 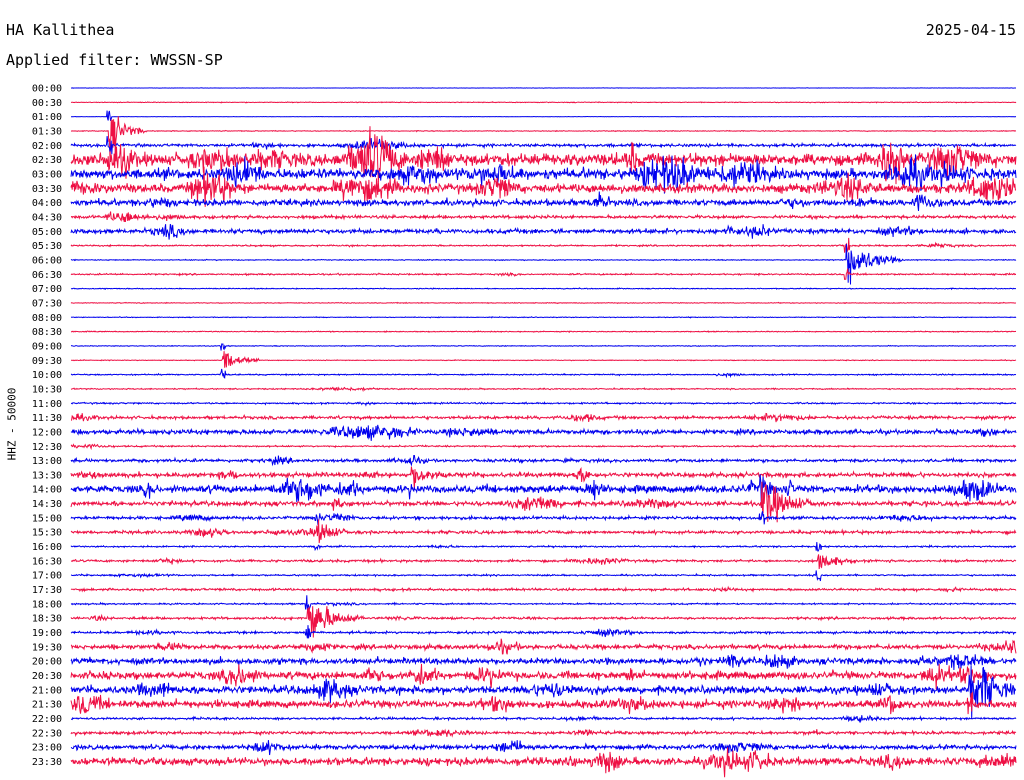 What do you see at coordinates (47, 490) in the screenshot?
I see `time-label: 14:00` at bounding box center [47, 490].